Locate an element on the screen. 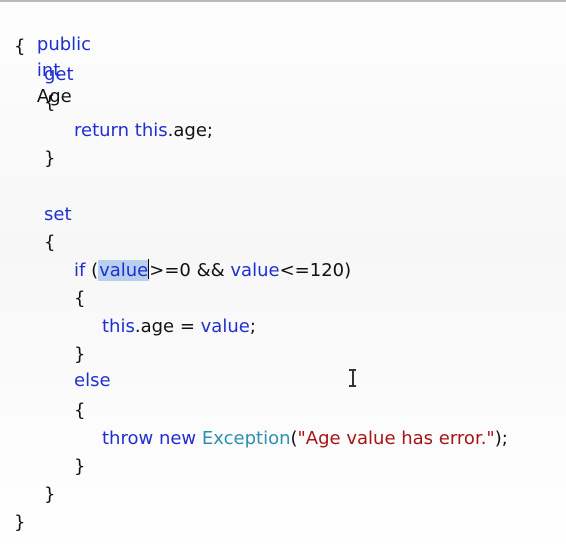  code-line-set-open-brace: { is located at coordinates (49, 243).